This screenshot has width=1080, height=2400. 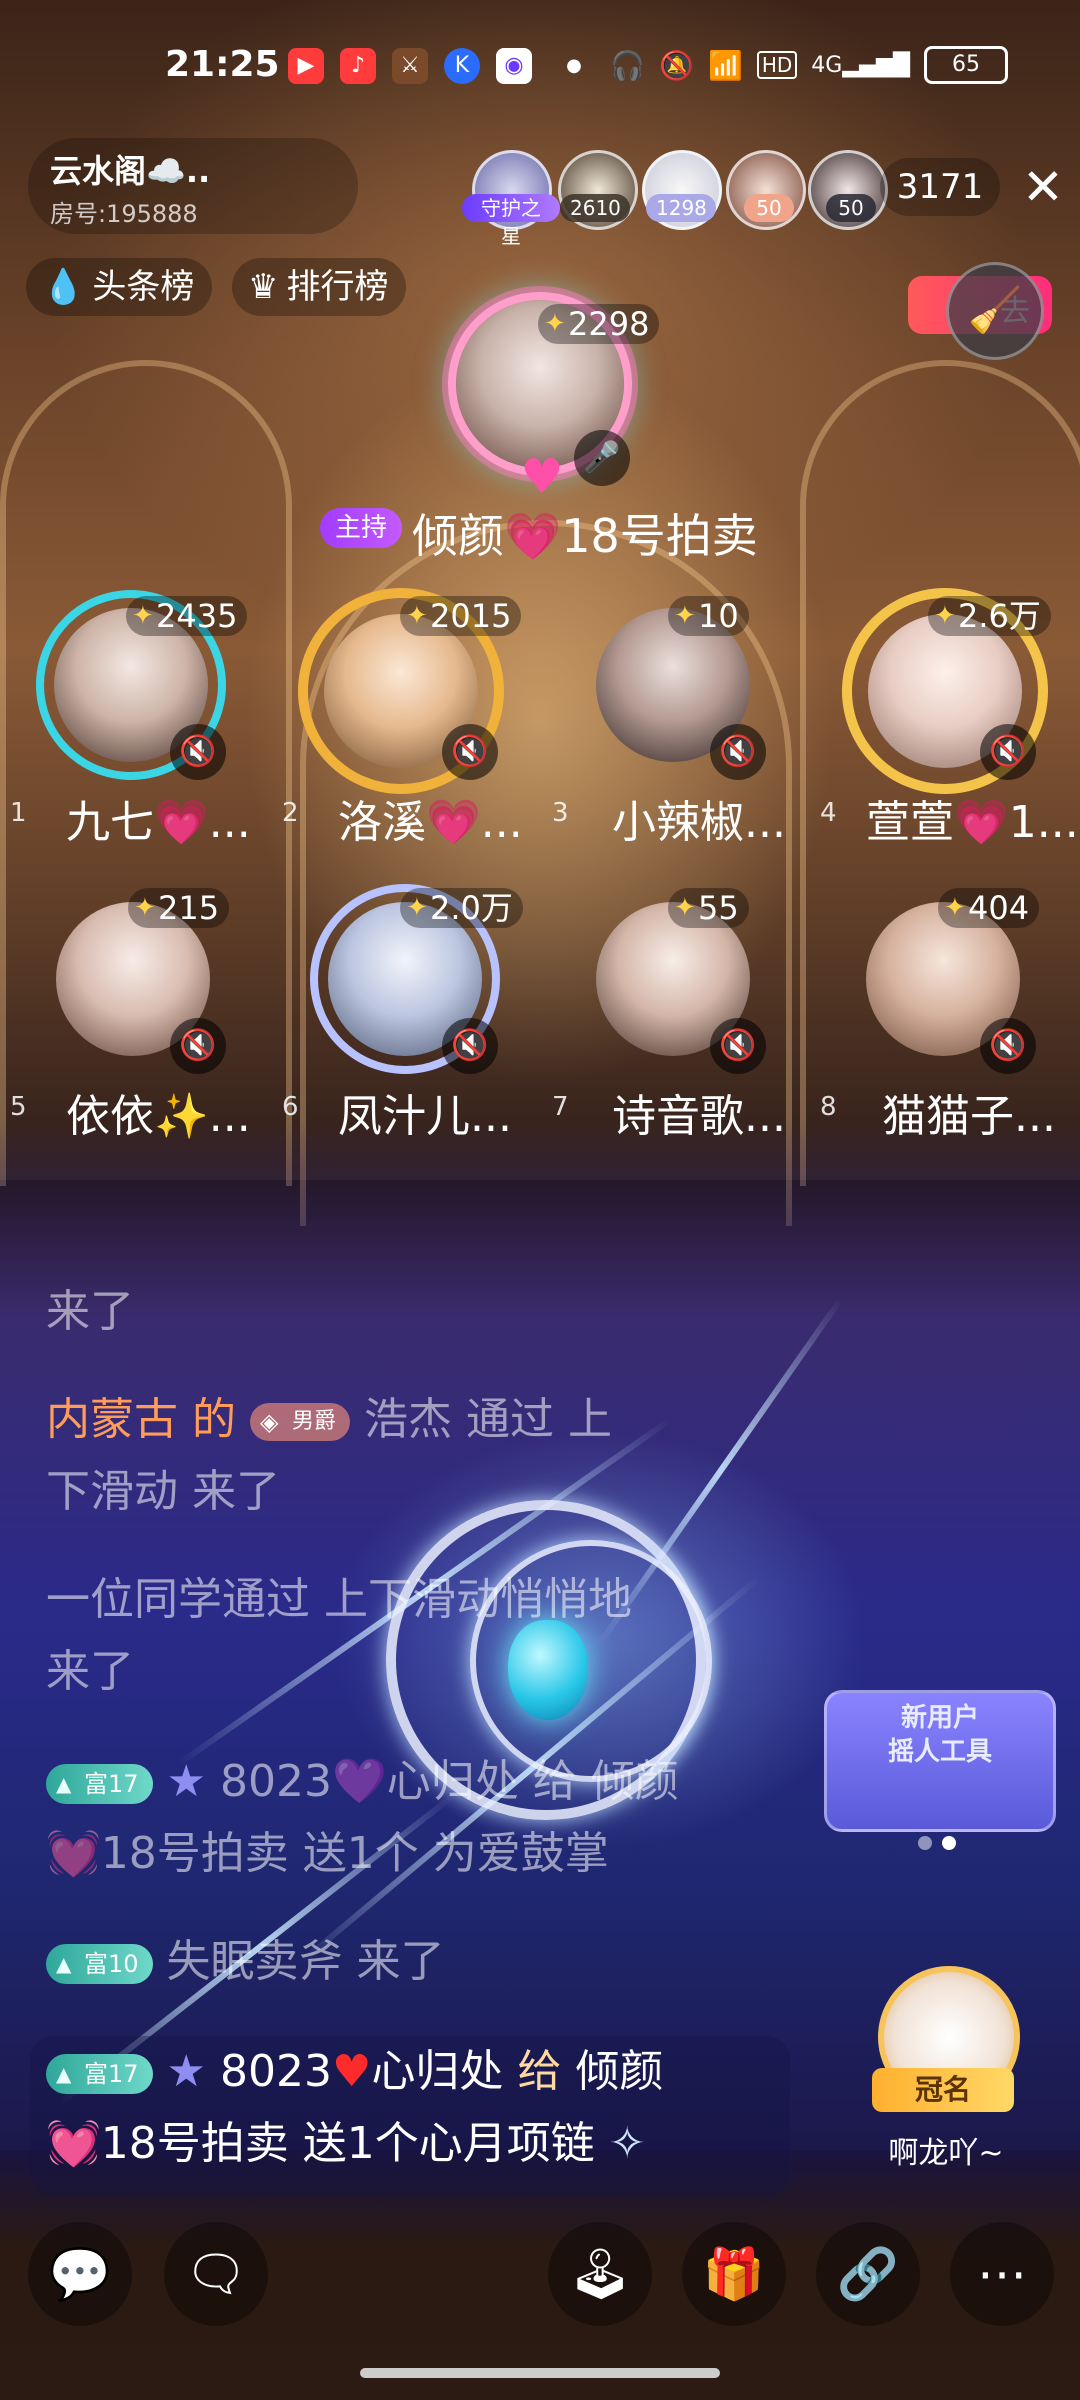 I want to click on ranking-button: ♛ 排行榜, so click(x=319, y=287).